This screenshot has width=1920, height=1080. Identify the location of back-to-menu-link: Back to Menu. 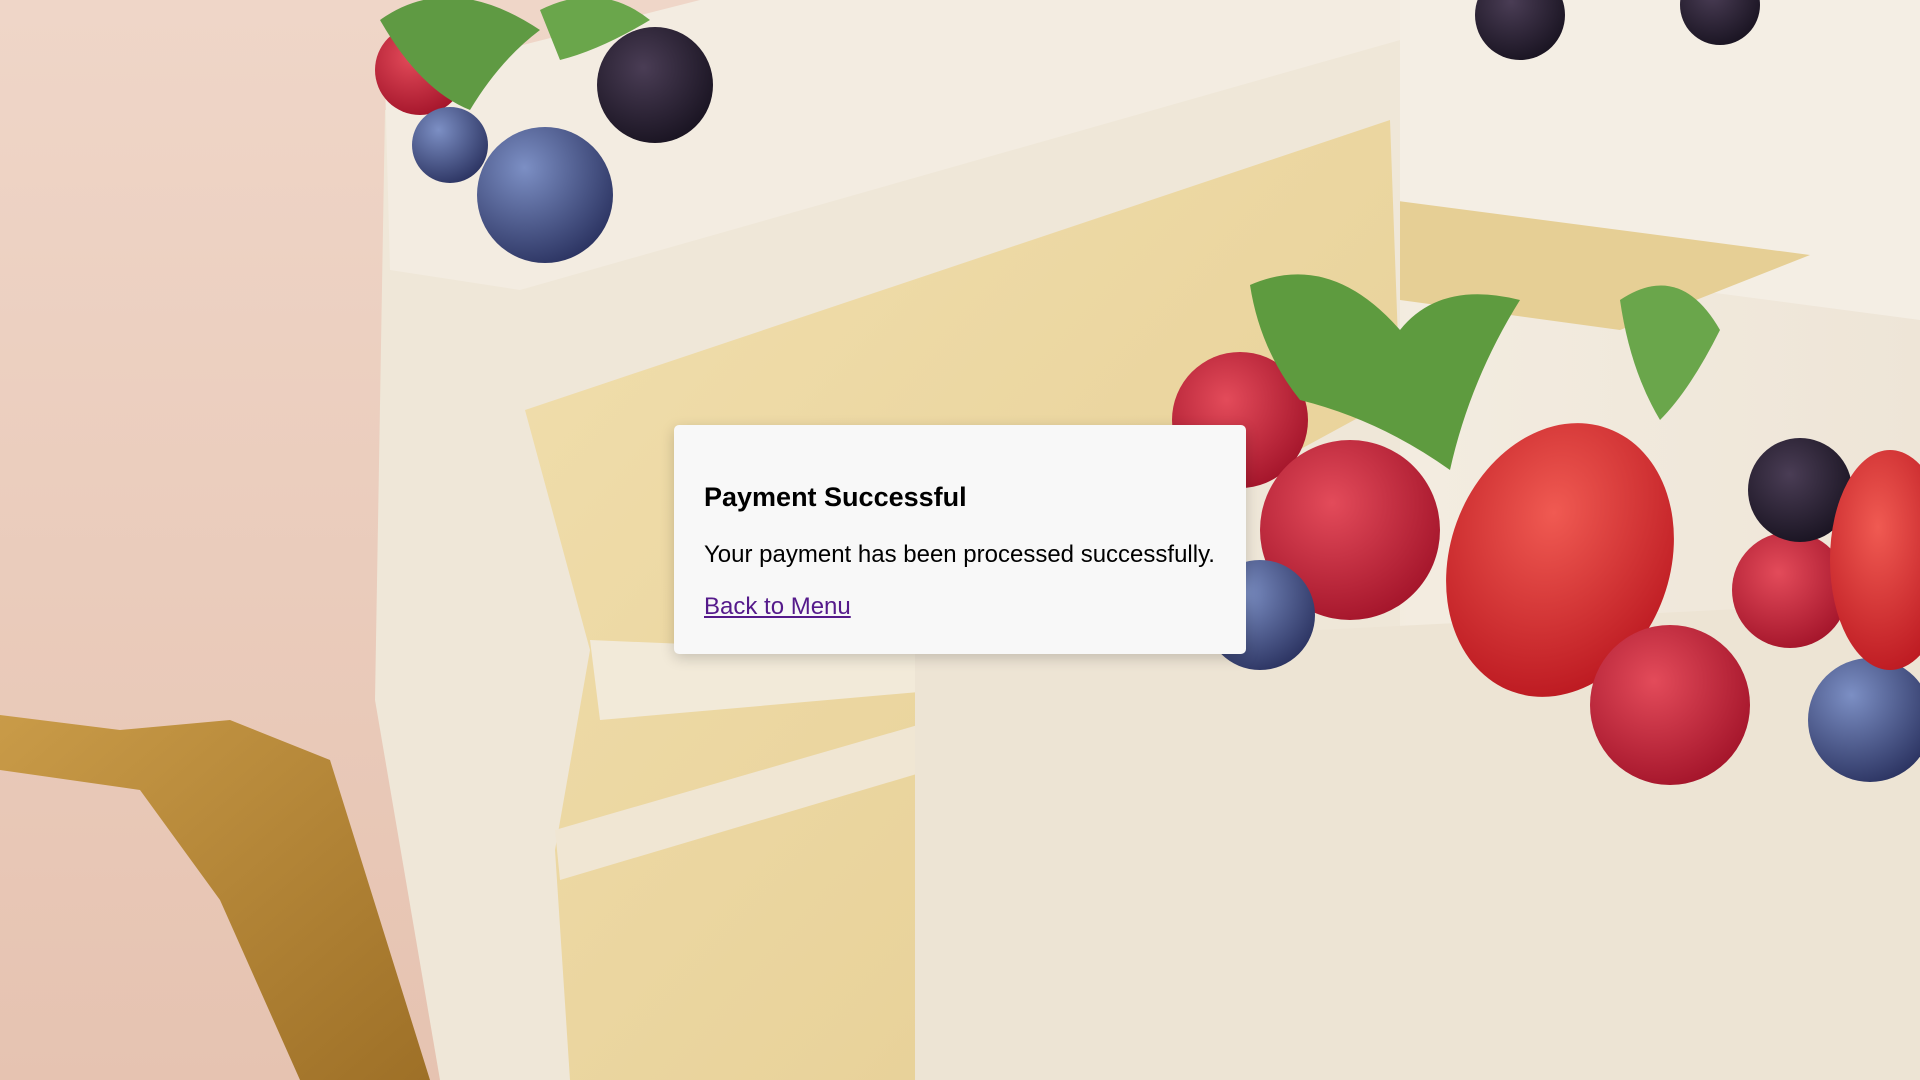
(777, 607).